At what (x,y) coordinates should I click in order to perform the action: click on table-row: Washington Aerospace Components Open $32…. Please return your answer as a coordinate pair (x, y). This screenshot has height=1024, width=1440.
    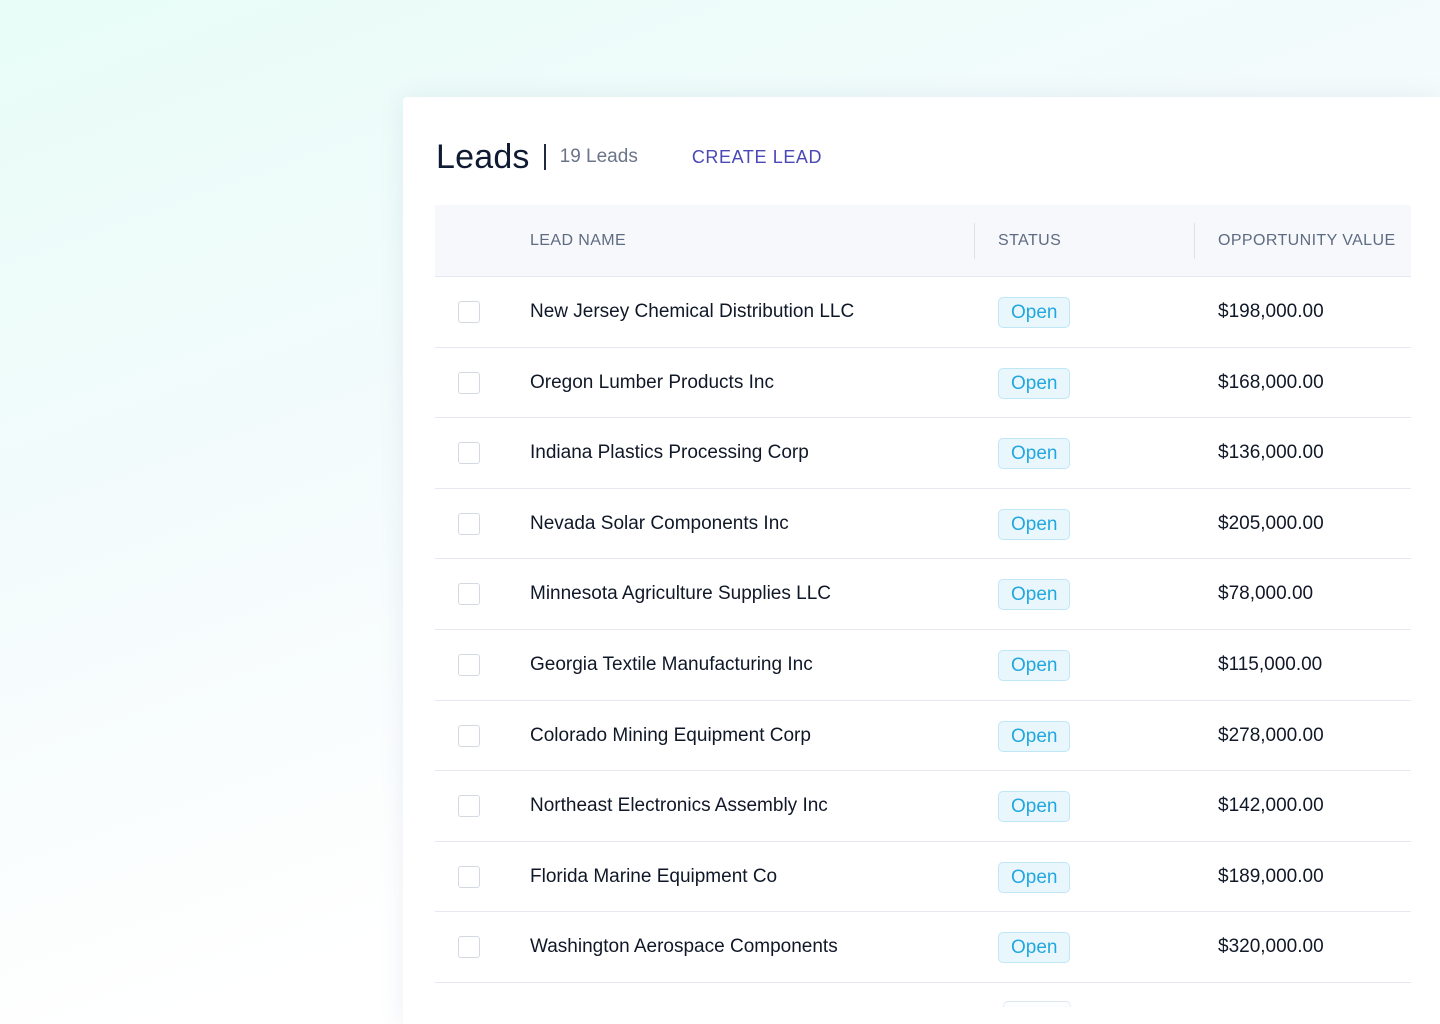
    Looking at the image, I should click on (923, 947).